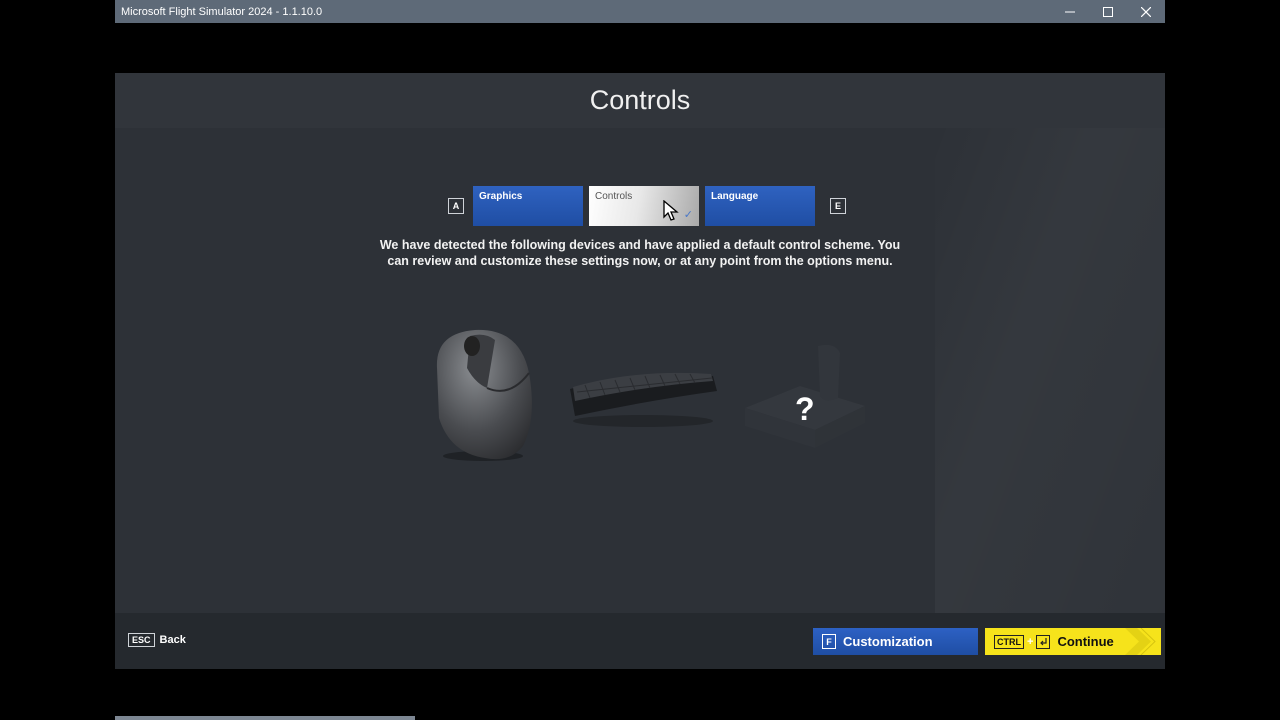 This screenshot has height=720, width=1280. I want to click on tab-label: Language, so click(735, 196).